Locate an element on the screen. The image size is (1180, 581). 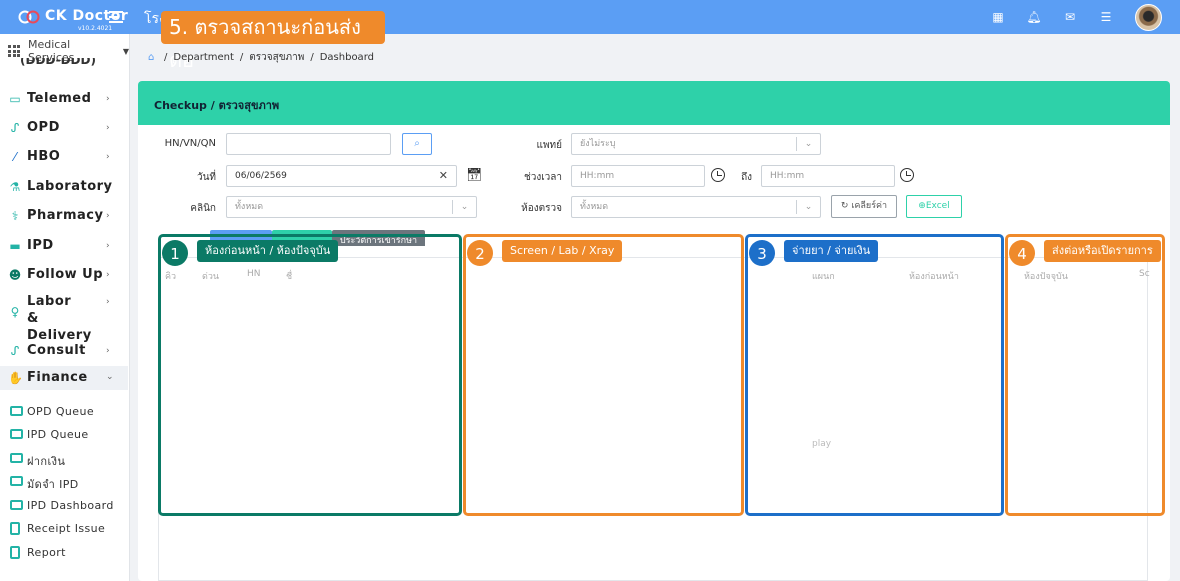
flask-icon: ⚗ is located at coordinates (15, 187).